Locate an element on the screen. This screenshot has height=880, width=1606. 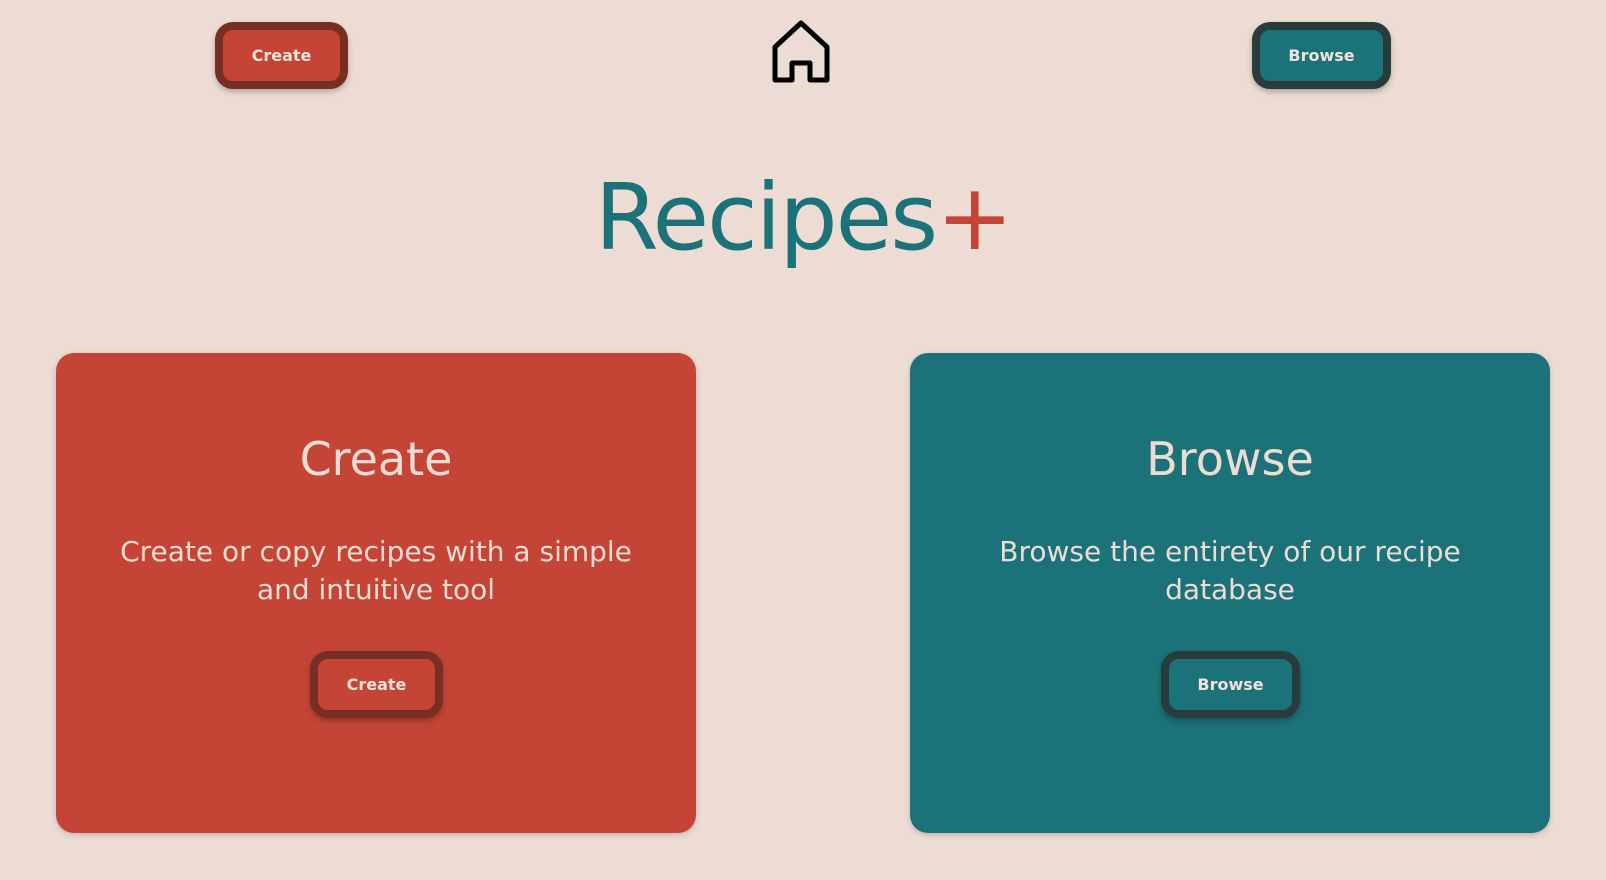
top-nav: Create Browse is located at coordinates (803, 55).